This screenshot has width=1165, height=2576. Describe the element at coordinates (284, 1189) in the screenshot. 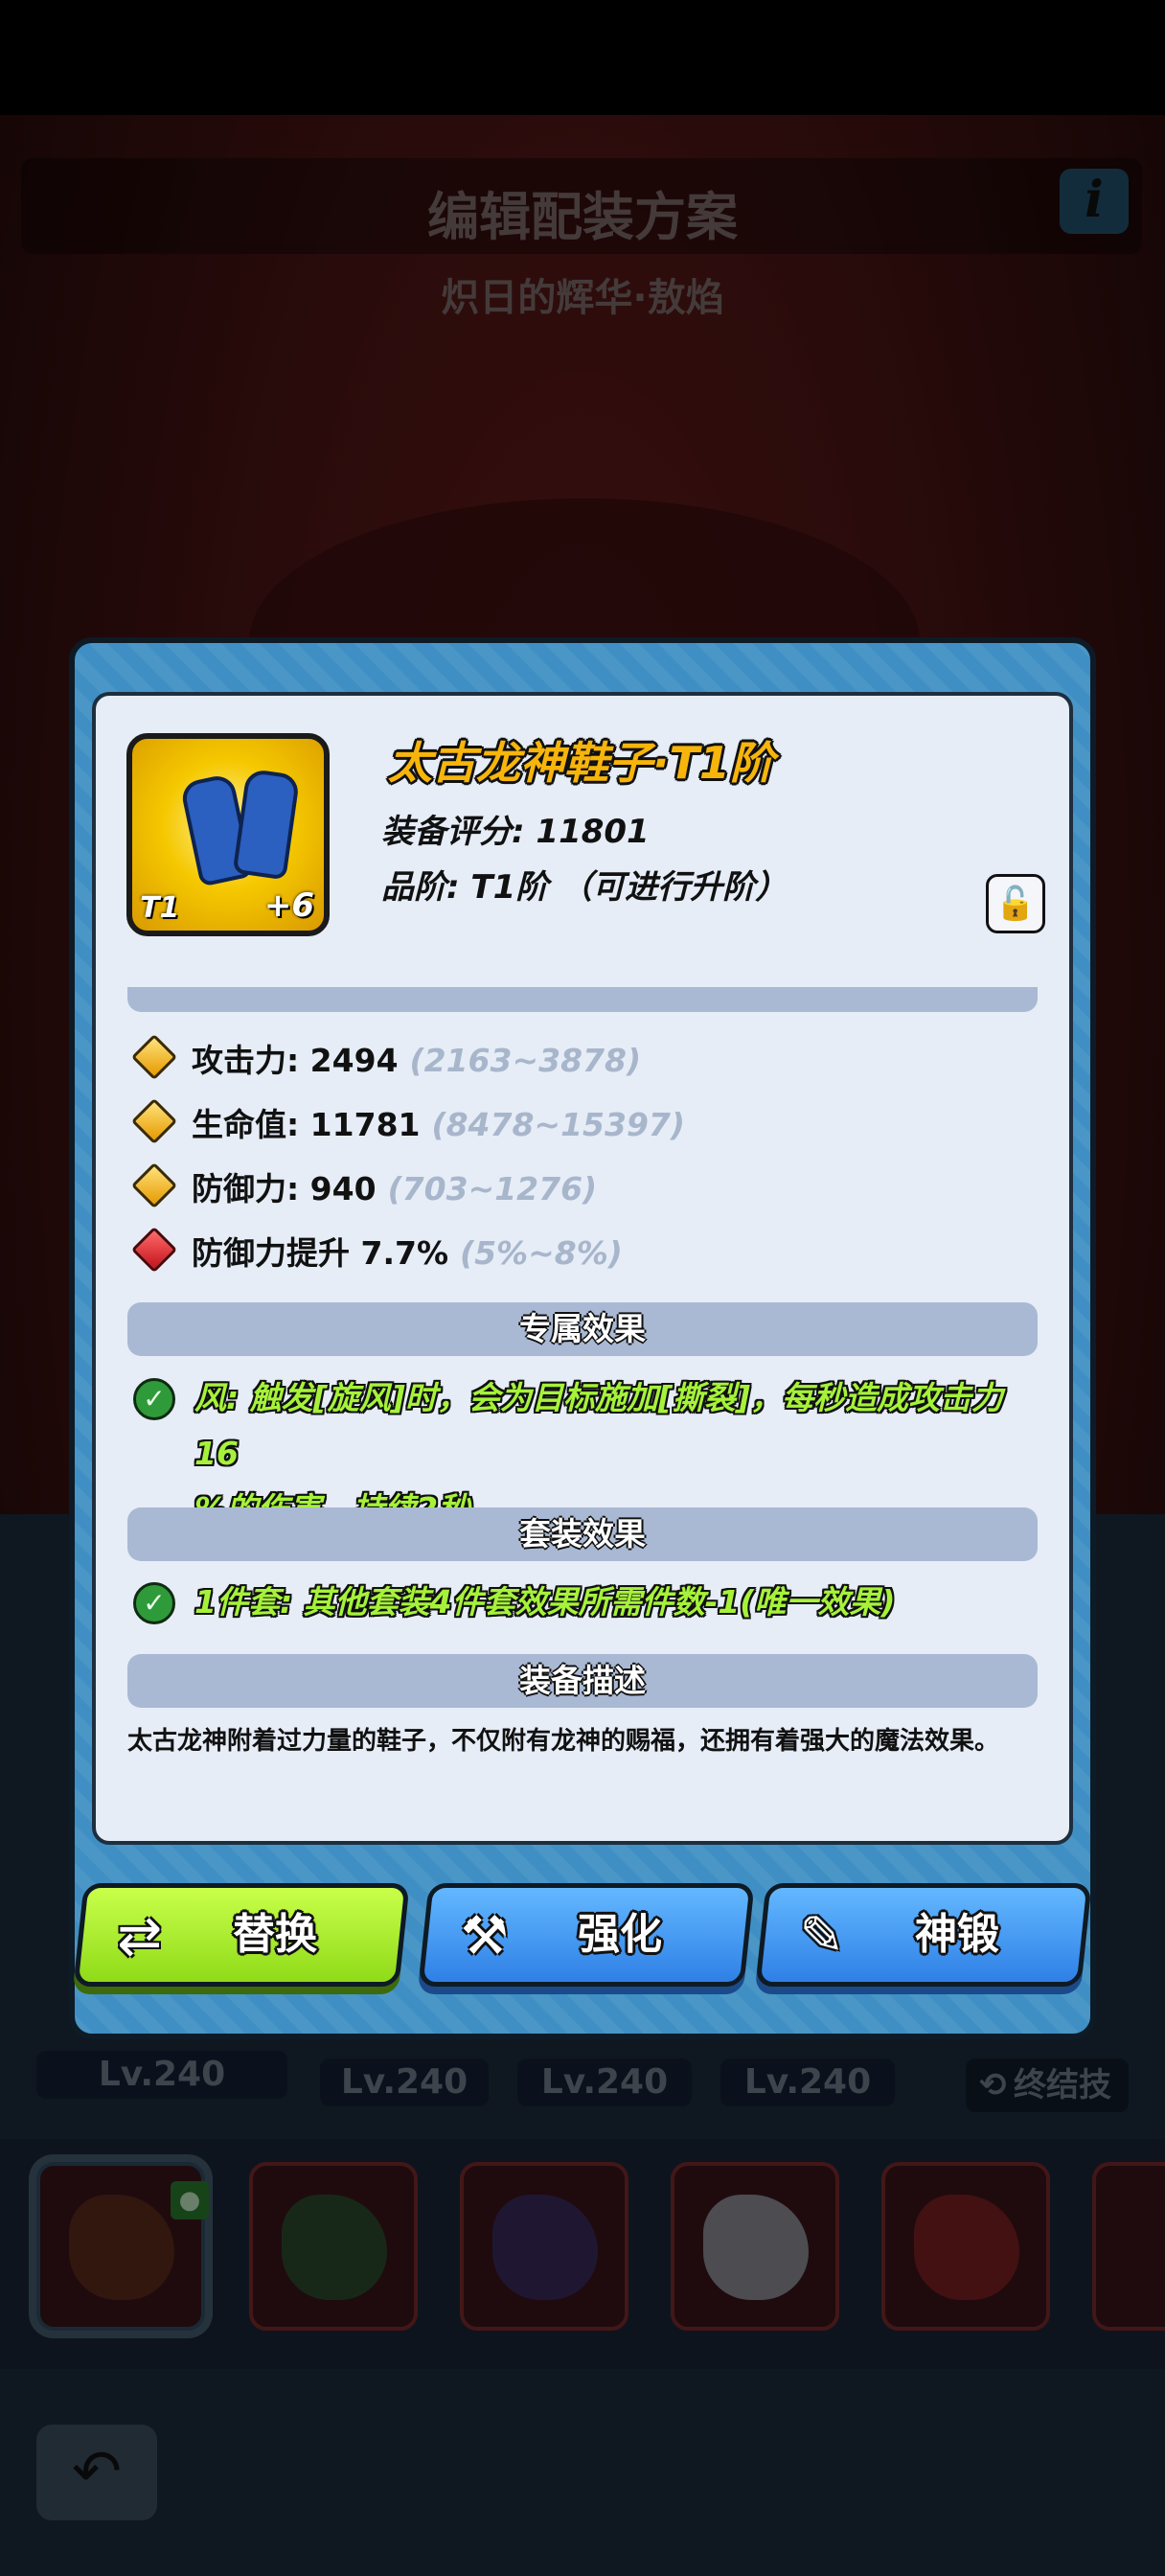

I see `stat-value: 防御力: 940` at that location.